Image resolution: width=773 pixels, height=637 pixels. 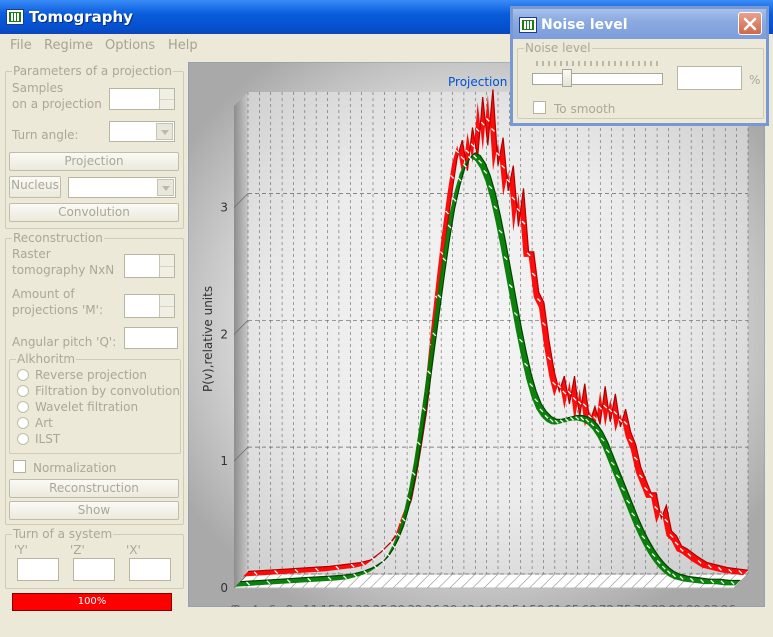 What do you see at coordinates (641, 605) in the screenshot?
I see `x-tick-label: 79` at bounding box center [641, 605].